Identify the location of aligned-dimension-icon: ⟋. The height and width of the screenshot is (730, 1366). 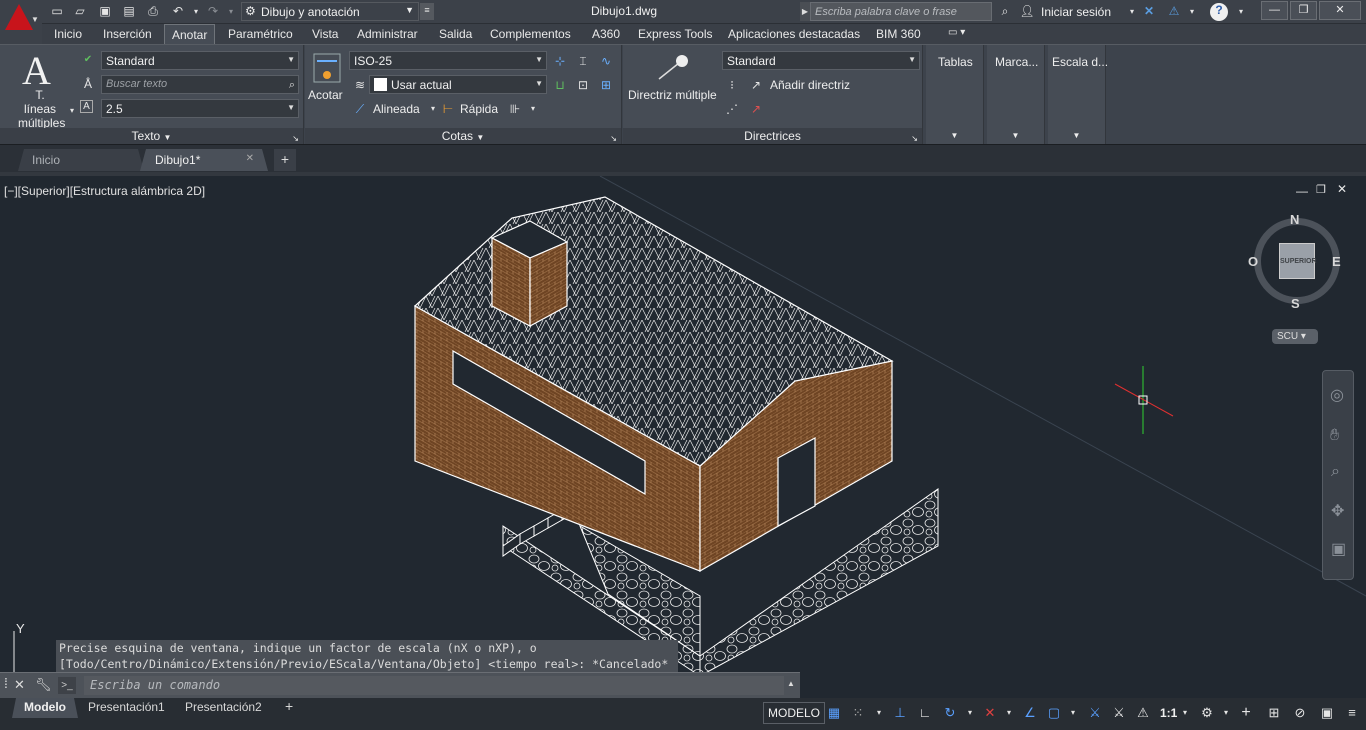
(360, 109).